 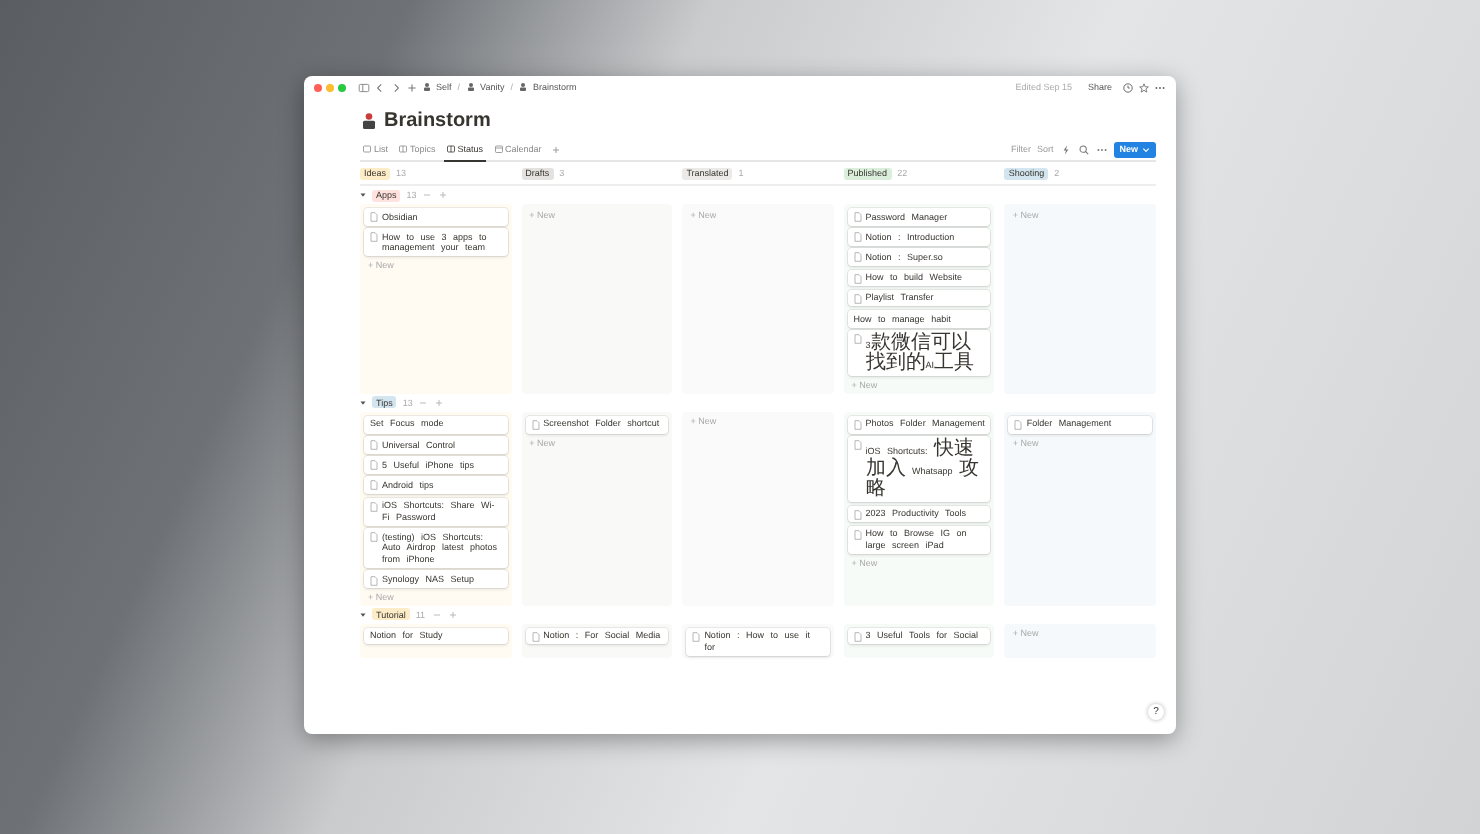 What do you see at coordinates (396, 87) in the screenshot?
I see `forward-icon` at bounding box center [396, 87].